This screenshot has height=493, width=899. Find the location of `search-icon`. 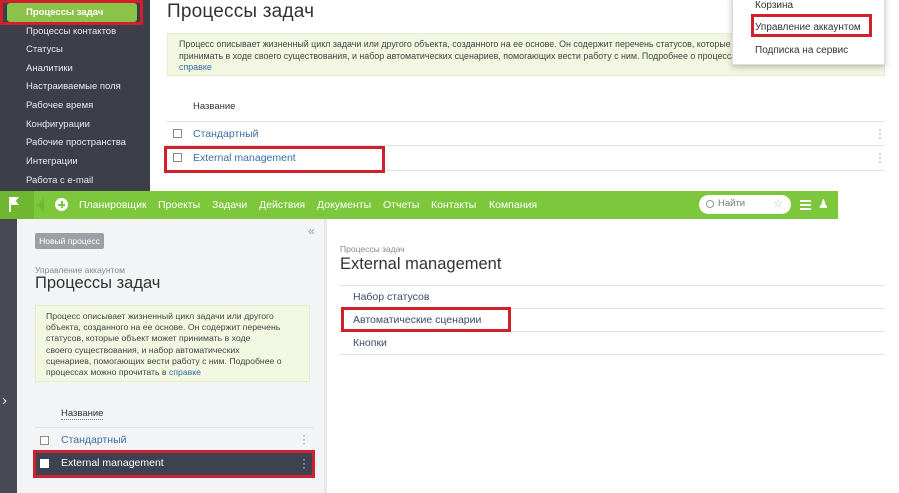

search-icon is located at coordinates (710, 204).